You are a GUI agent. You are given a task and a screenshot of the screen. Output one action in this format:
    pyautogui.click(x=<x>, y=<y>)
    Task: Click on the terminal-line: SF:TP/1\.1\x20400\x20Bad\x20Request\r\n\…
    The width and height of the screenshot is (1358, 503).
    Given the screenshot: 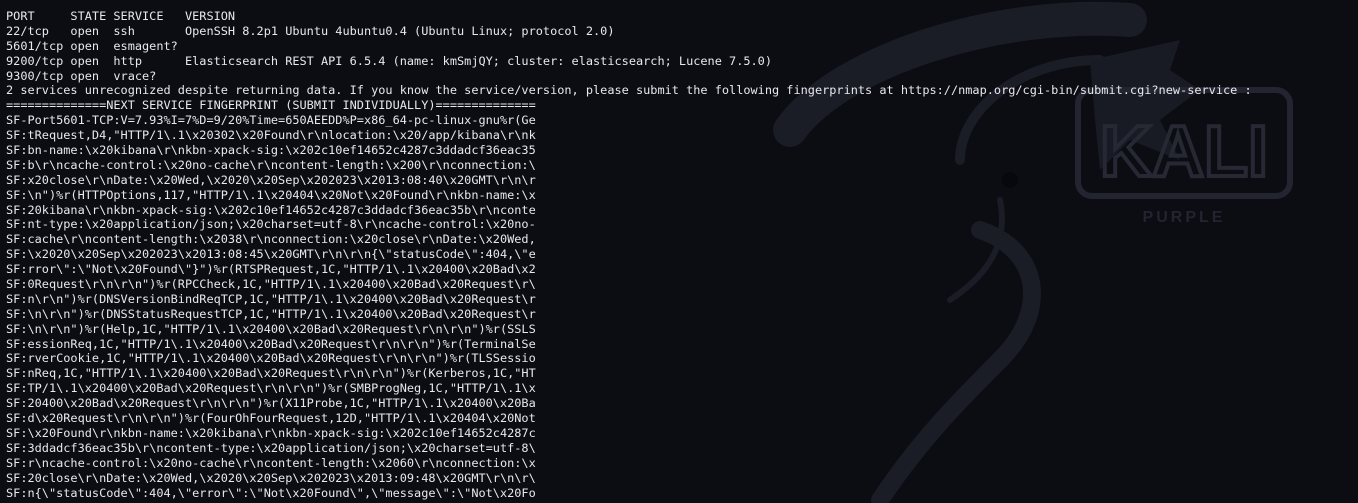 What is the action you would take?
    pyautogui.click(x=271, y=388)
    